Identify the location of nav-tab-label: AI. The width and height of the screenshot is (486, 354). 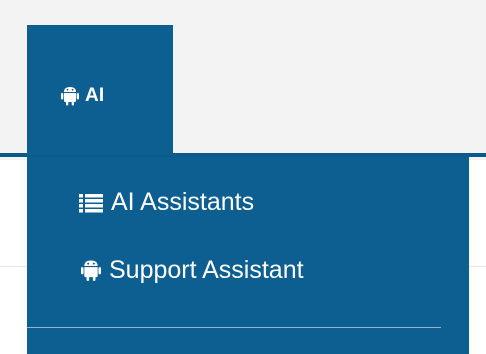
(95, 95).